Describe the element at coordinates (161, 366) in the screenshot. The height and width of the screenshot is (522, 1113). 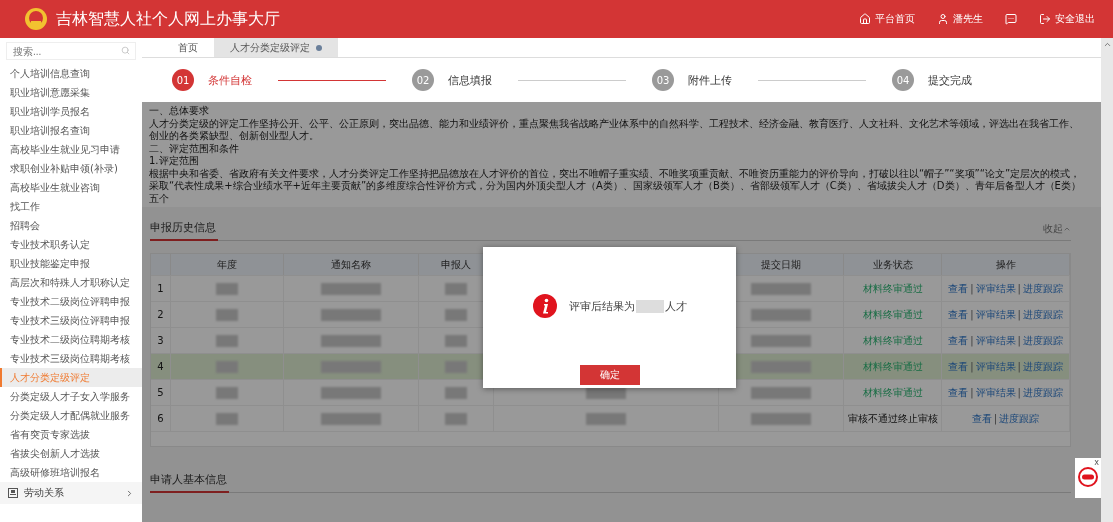
I see `row-number: 4` at that location.